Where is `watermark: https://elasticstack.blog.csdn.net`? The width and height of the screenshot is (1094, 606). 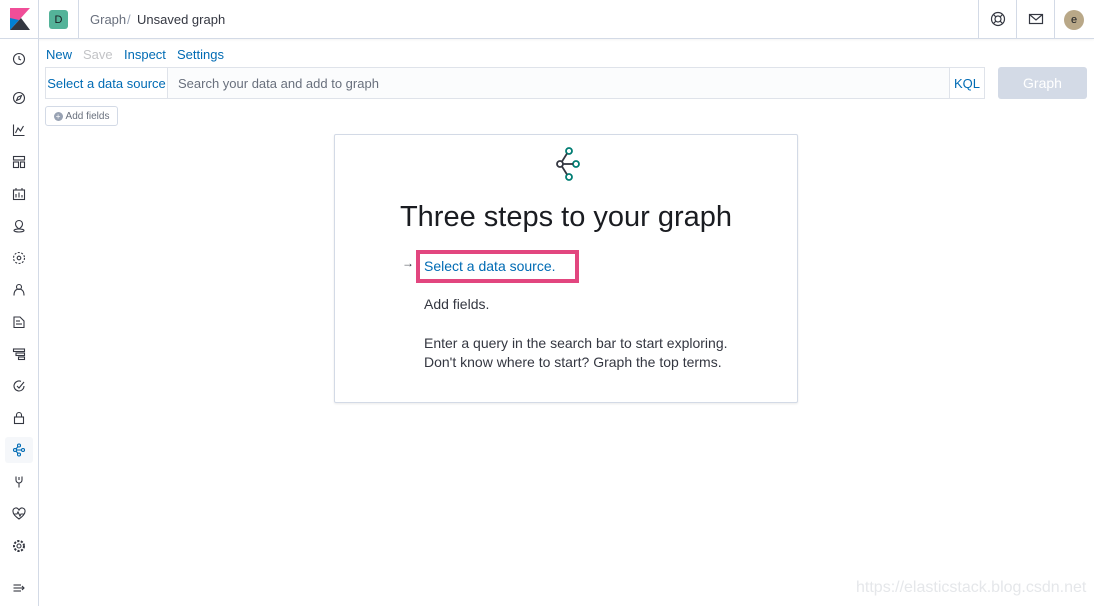
watermark: https://elasticstack.blog.csdn.net is located at coordinates (971, 587).